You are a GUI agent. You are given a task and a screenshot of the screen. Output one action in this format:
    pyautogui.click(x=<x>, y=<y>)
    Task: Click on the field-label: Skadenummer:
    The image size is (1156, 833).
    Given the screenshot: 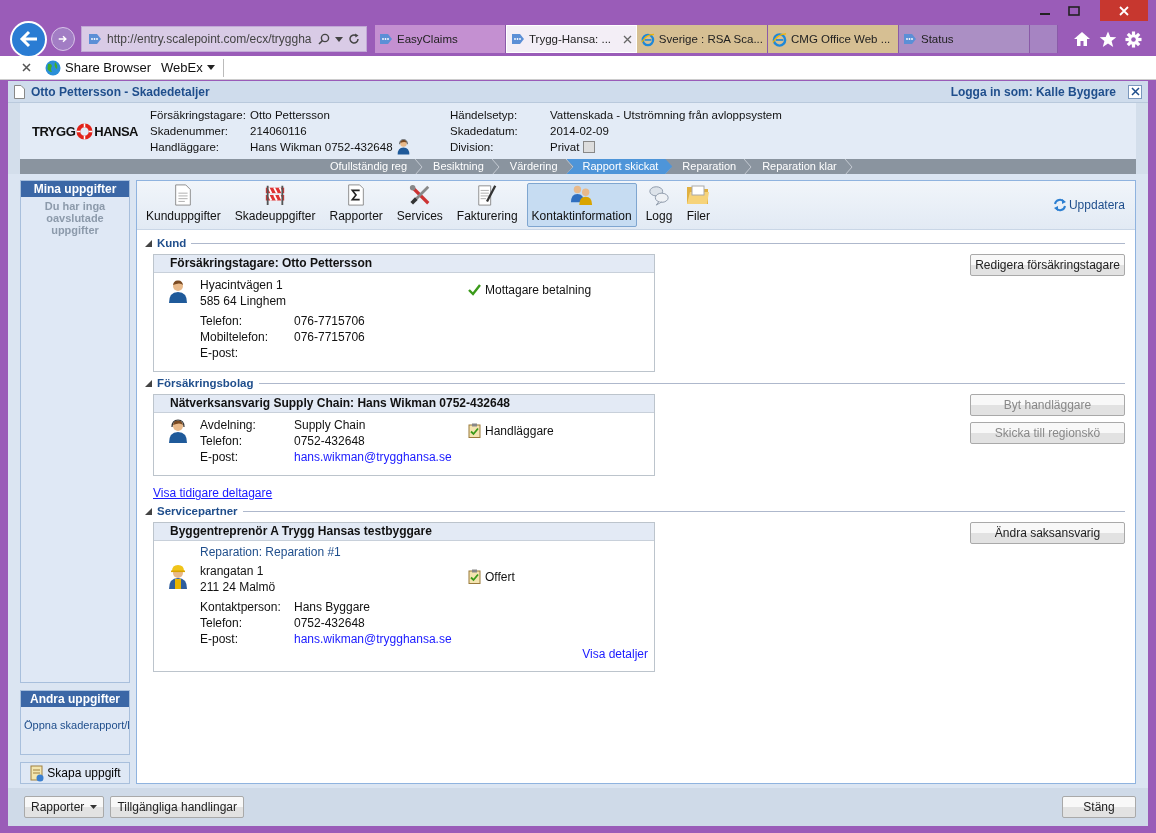 What is the action you would take?
    pyautogui.click(x=189, y=131)
    